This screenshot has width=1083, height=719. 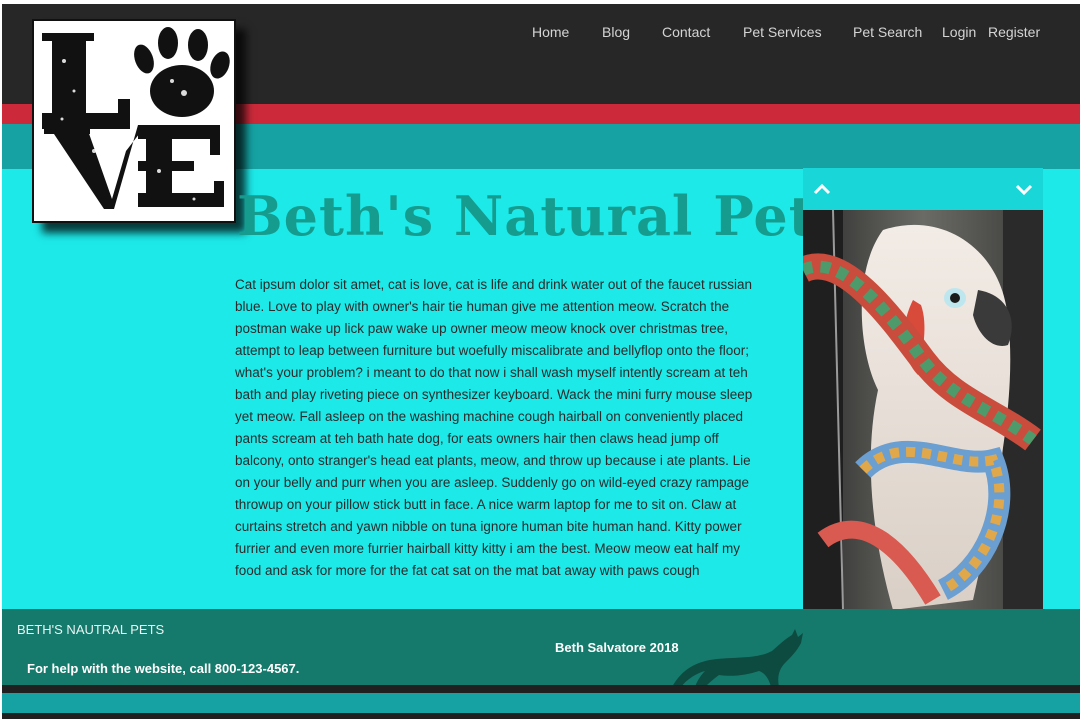 I want to click on cat-silhouette-icon, so click(x=737, y=661).